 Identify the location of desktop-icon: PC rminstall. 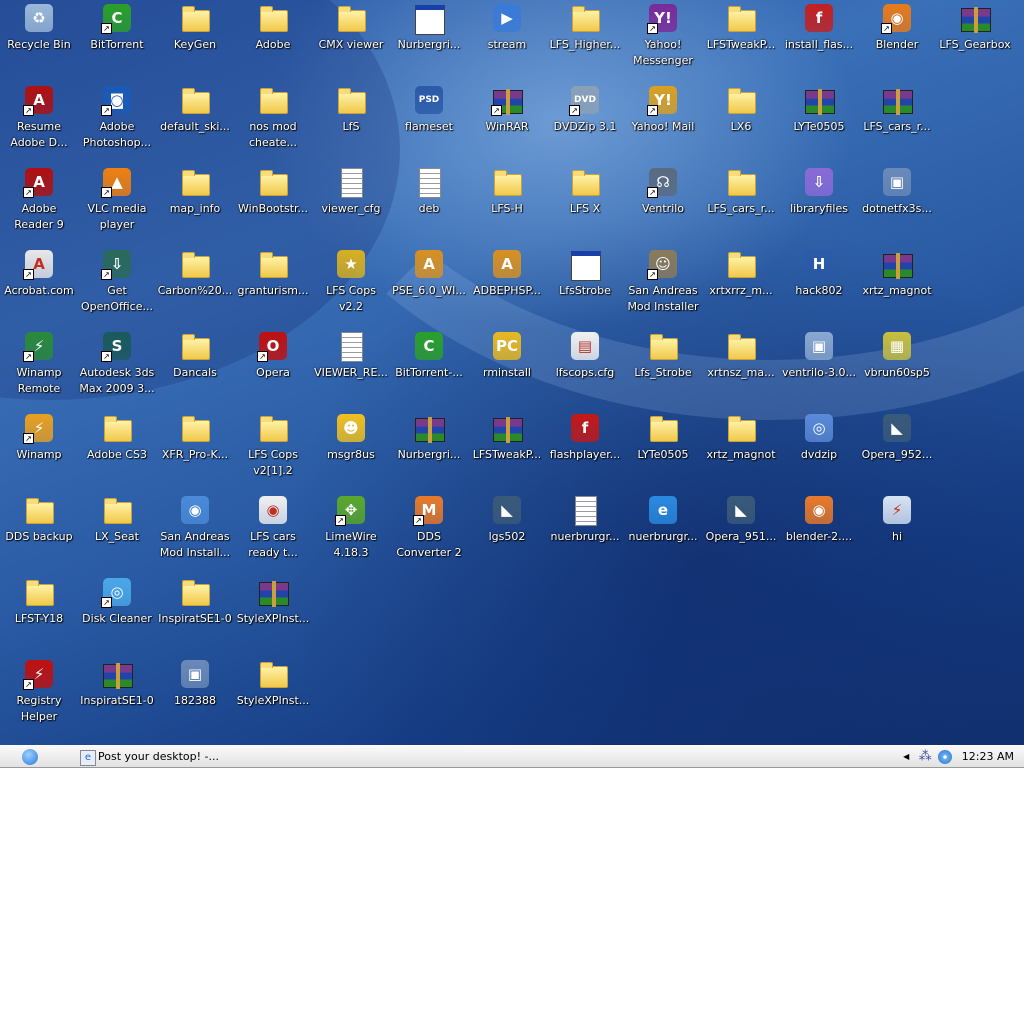
(507, 368).